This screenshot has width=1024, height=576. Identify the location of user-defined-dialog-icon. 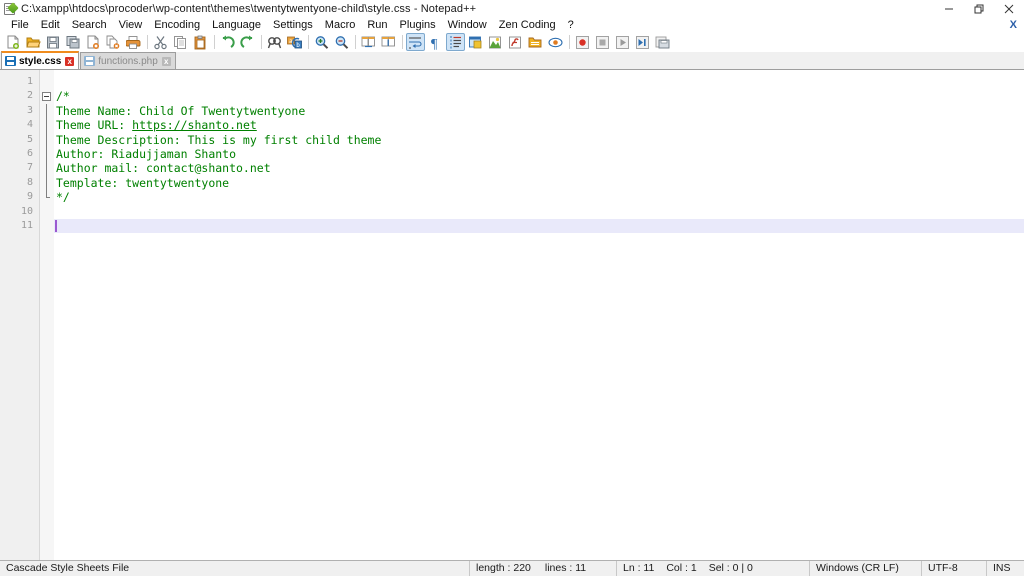
(475, 42).